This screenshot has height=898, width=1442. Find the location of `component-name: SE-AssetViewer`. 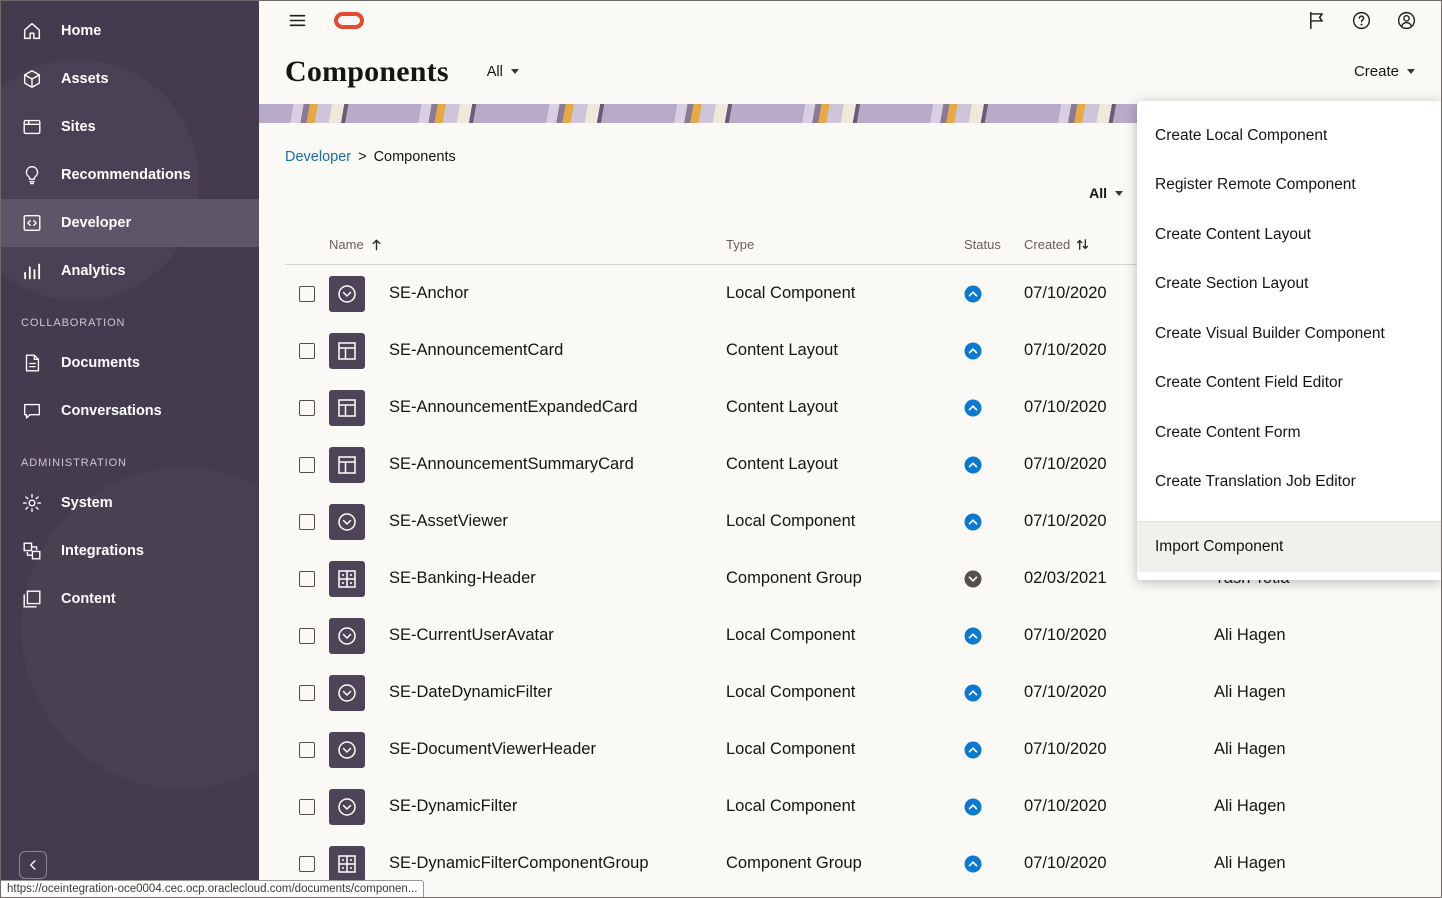

component-name: SE-AssetViewer is located at coordinates (557, 521).